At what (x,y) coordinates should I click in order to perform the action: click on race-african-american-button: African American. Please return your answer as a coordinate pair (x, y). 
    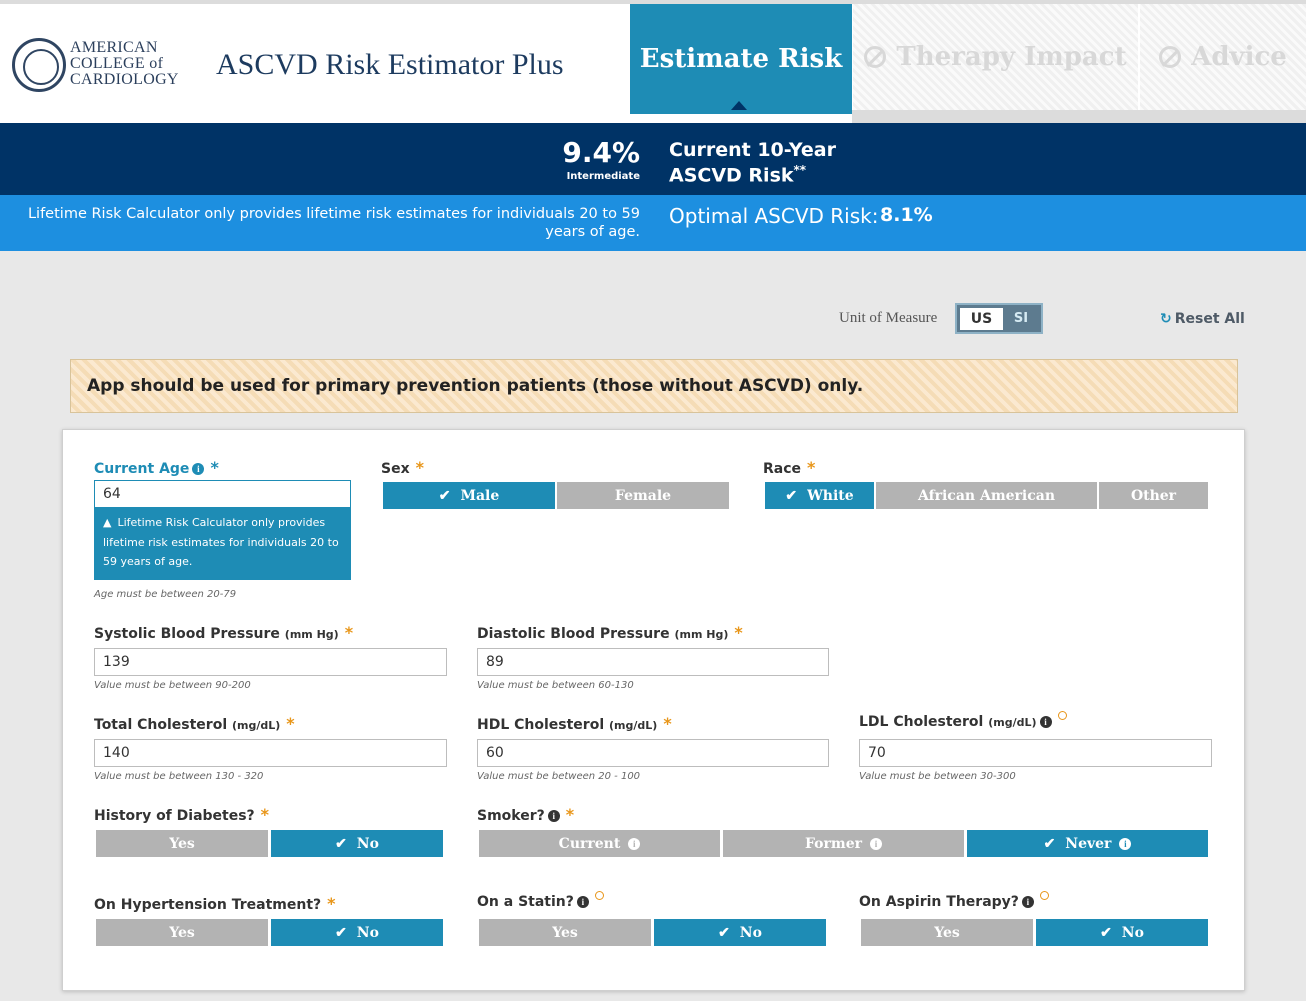
    Looking at the image, I should click on (987, 495).